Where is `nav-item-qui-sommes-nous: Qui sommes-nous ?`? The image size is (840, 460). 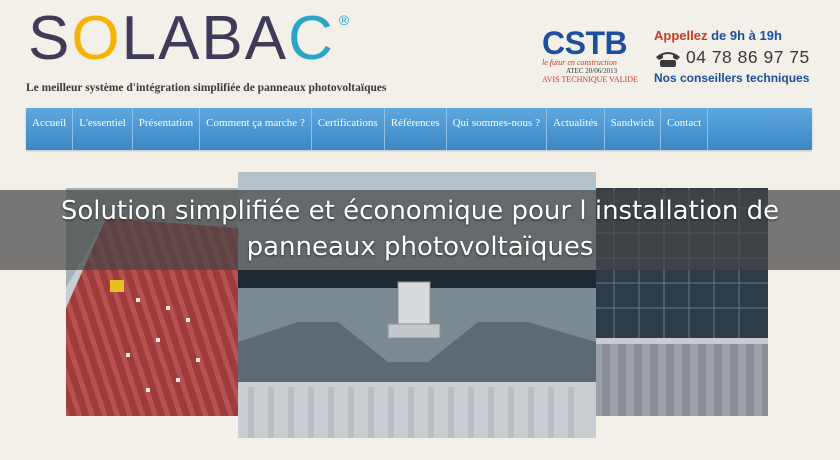 nav-item-qui-sommes-nous: Qui sommes-nous ? is located at coordinates (497, 129).